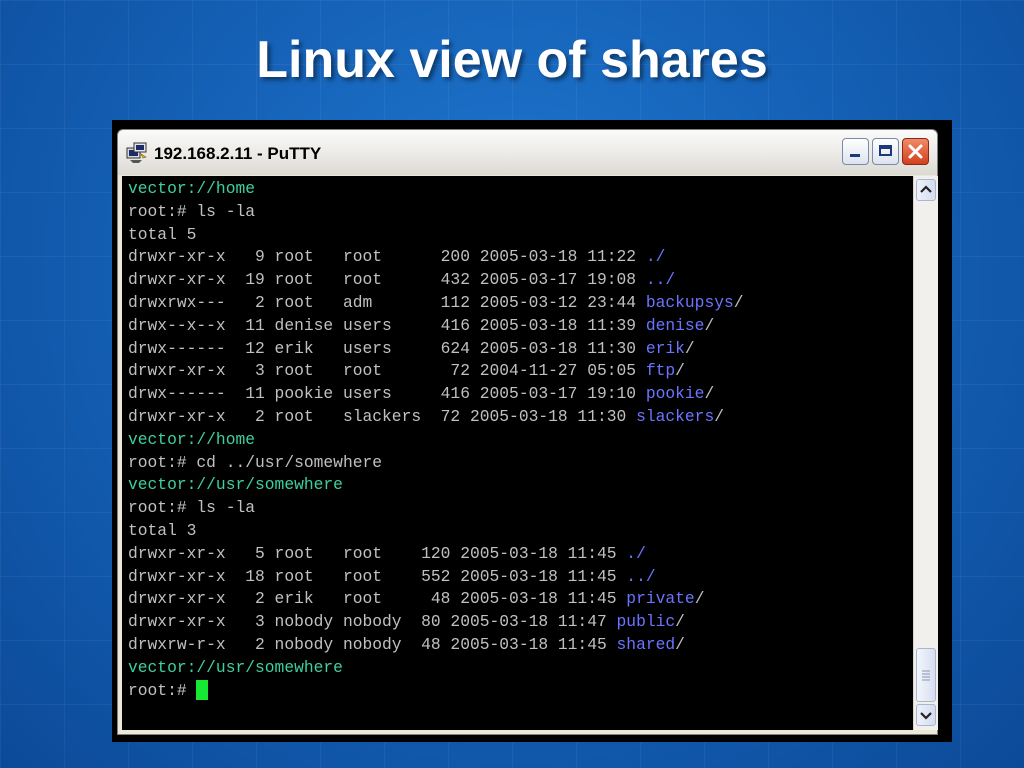 The width and height of the screenshot is (1024, 768). What do you see at coordinates (527, 152) in the screenshot?
I see `window-titlebar: 192.168.2.11 - PuTTY` at bounding box center [527, 152].